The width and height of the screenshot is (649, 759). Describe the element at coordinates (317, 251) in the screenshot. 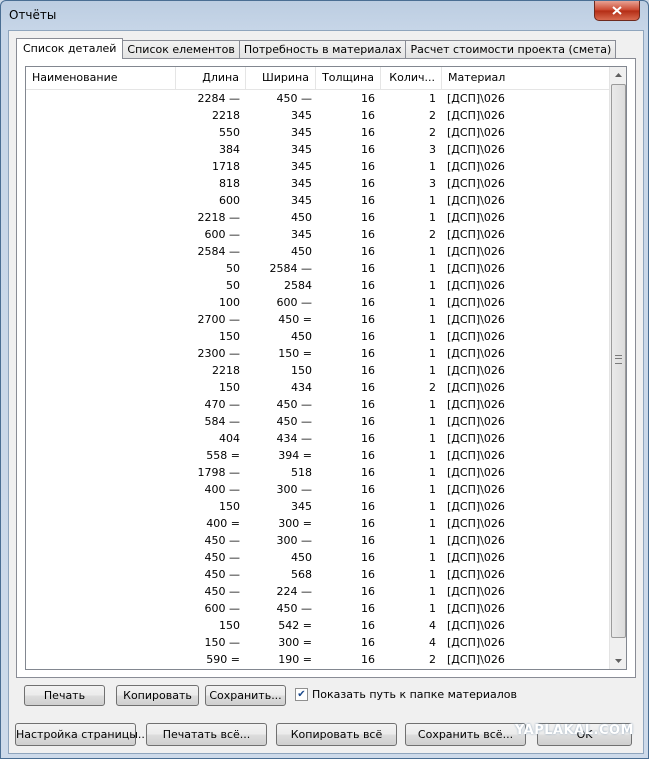

I see `table-row: 2584 — 450 16 1 [ДСП]\026` at that location.